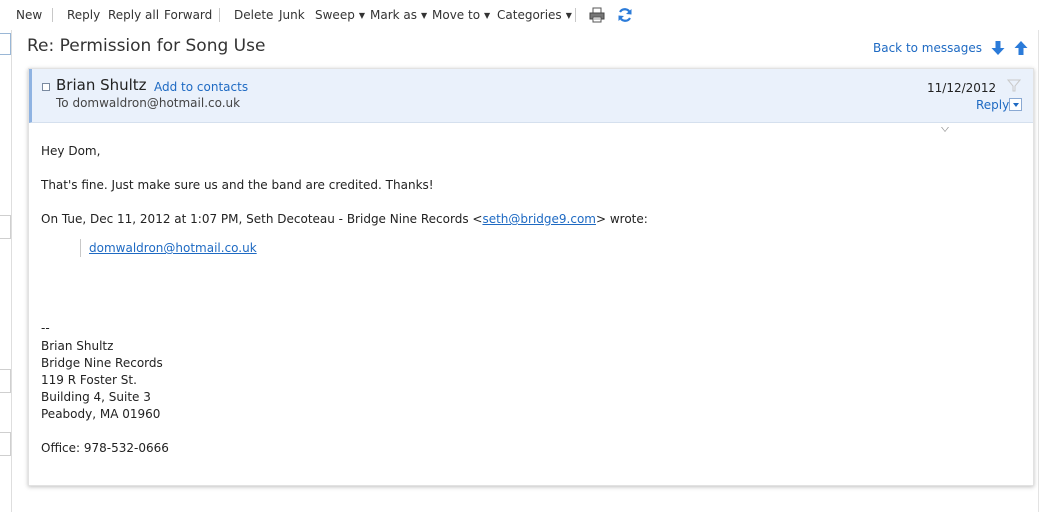 The image size is (1056, 512). Describe the element at coordinates (998, 48) in the screenshot. I see `arrow-down-icon` at that location.